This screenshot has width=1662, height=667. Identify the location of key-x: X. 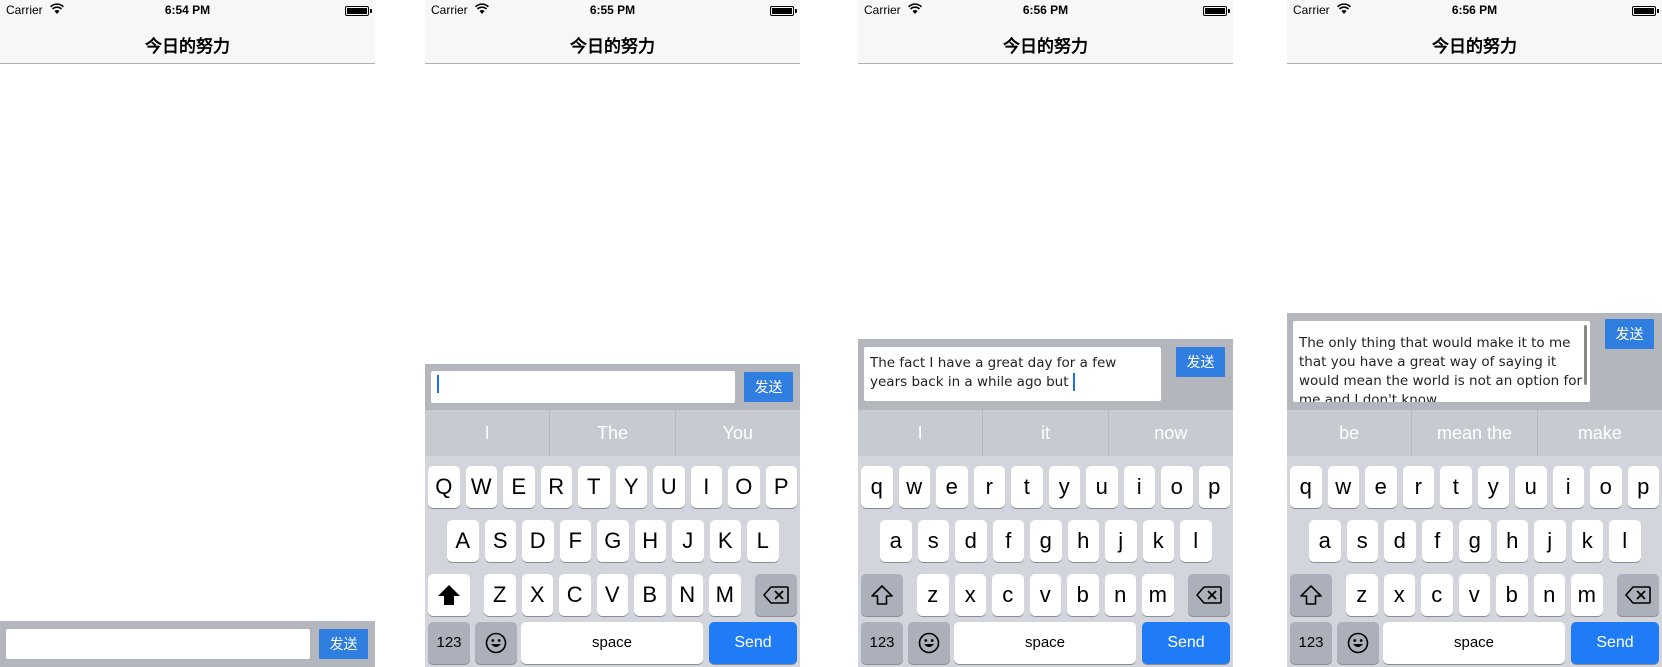
(537, 595).